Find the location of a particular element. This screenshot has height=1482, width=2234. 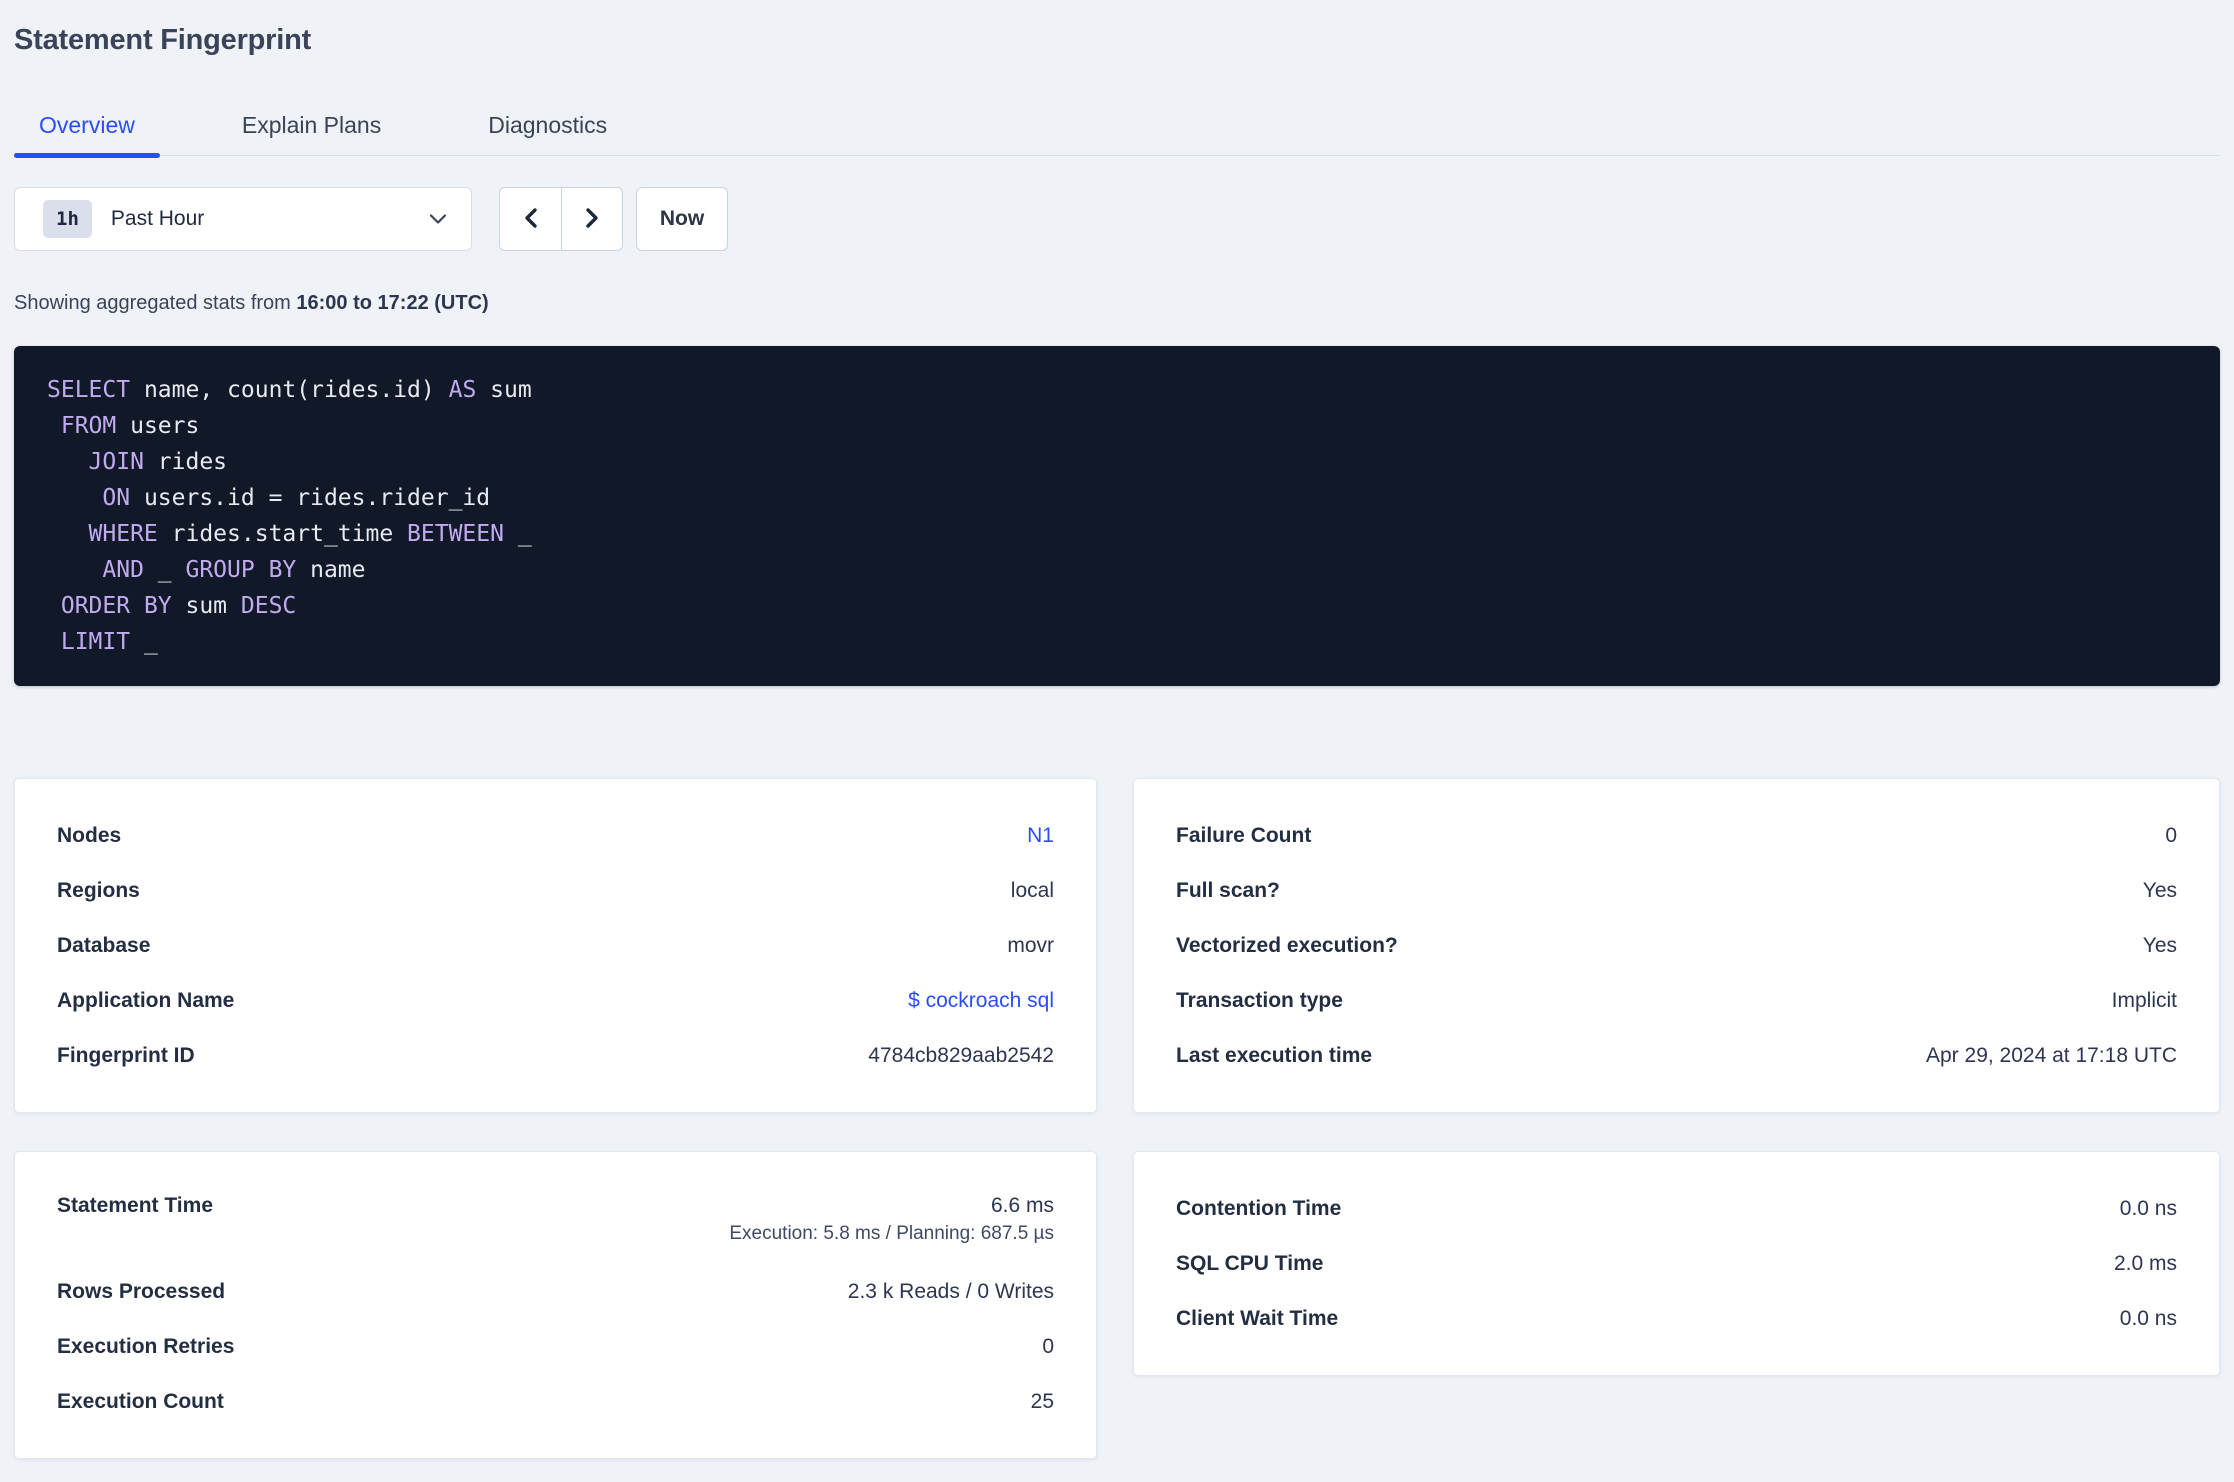

card-row: Vectorized execution? Yes is located at coordinates (1676, 945).